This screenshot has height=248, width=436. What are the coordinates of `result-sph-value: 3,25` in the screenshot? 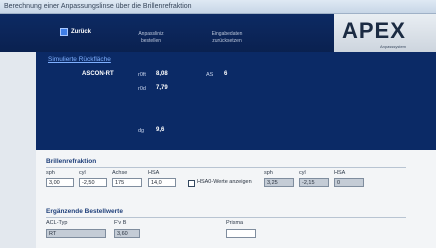 It's located at (279, 182).